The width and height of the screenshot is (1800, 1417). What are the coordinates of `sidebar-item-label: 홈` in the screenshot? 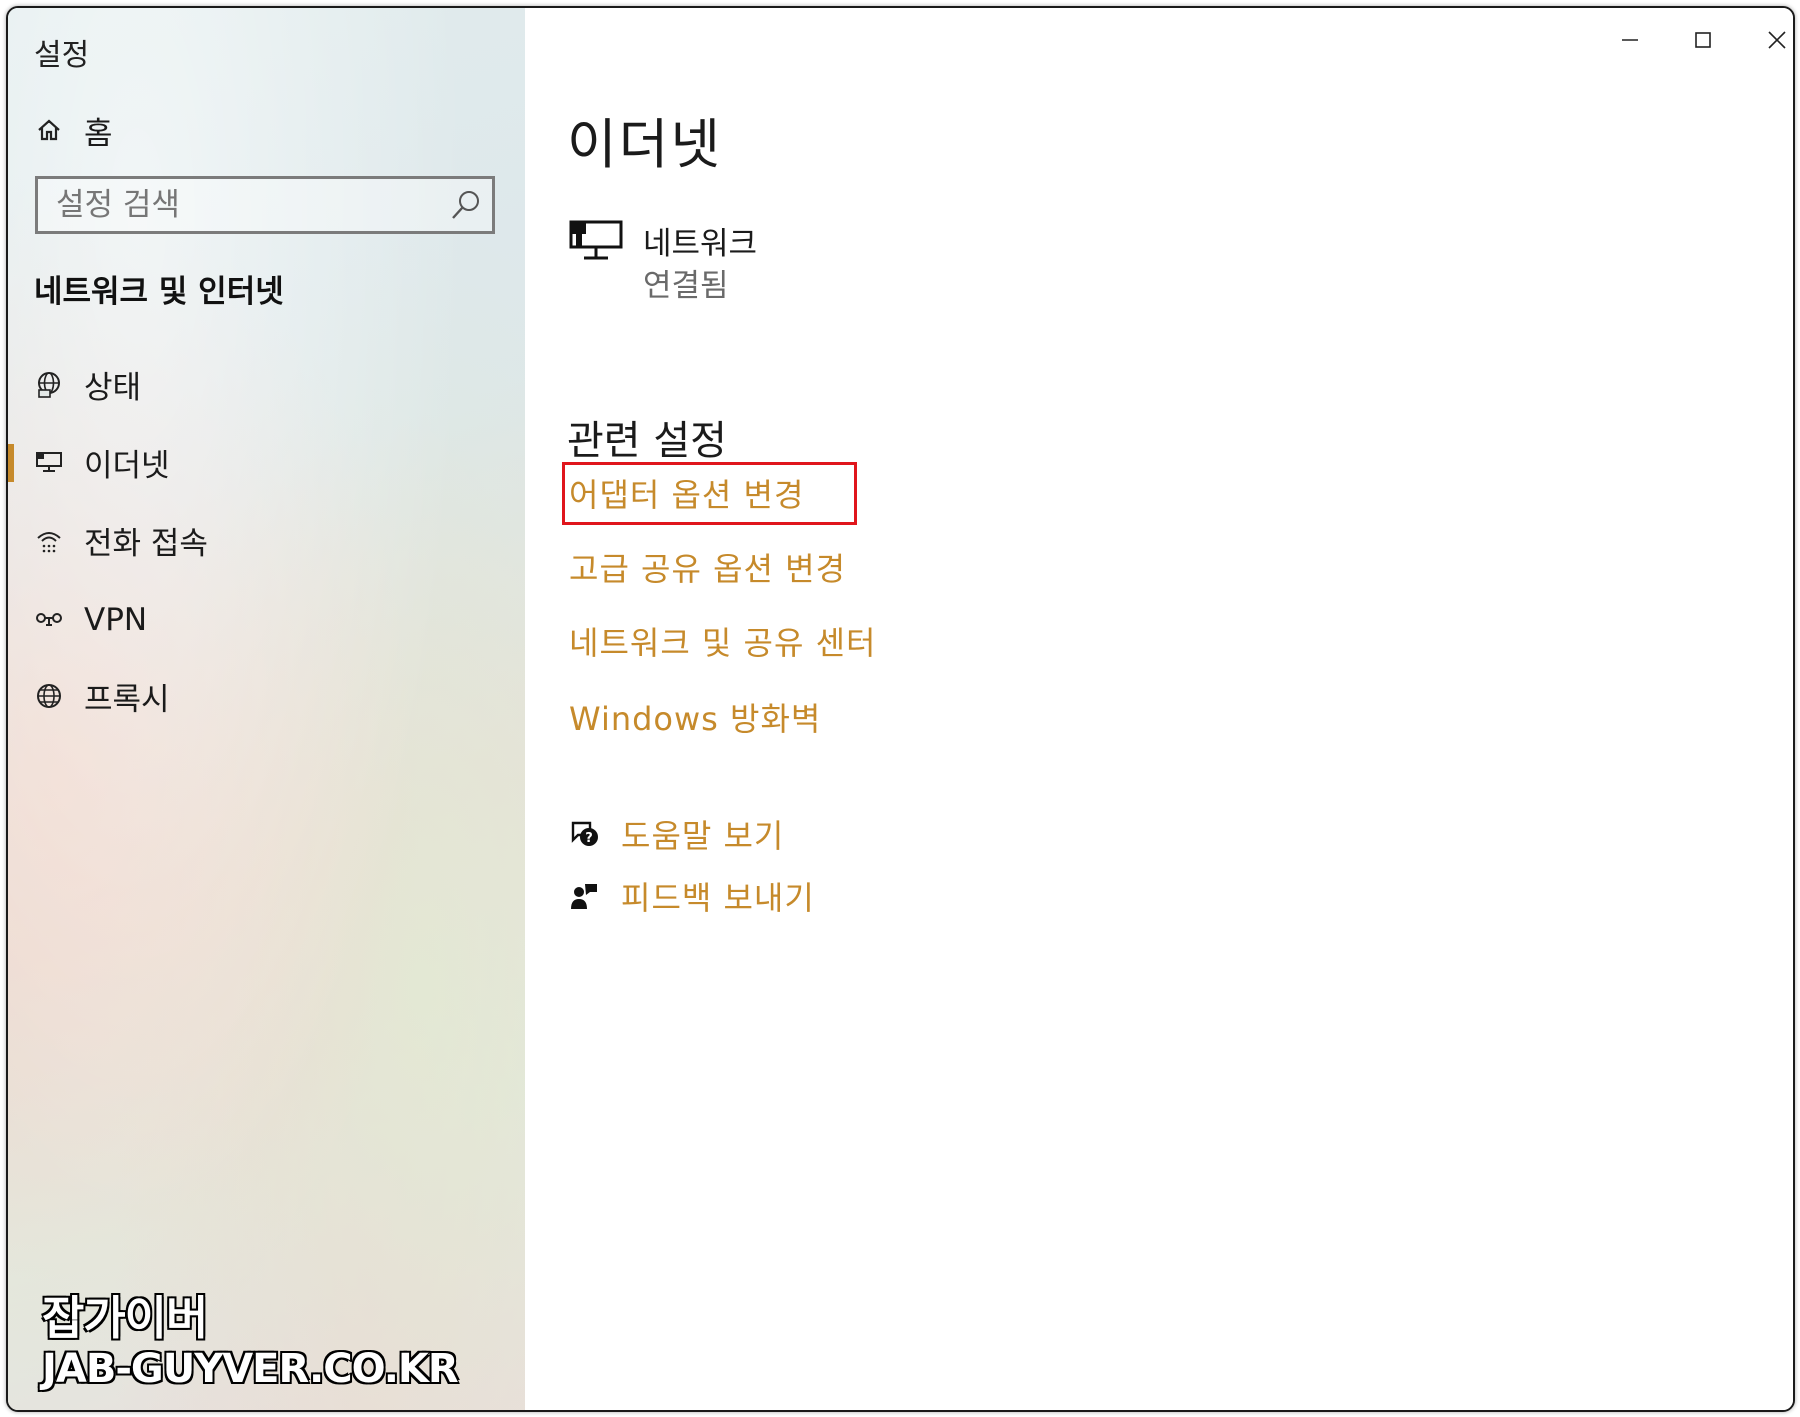 It's located at (98, 133).